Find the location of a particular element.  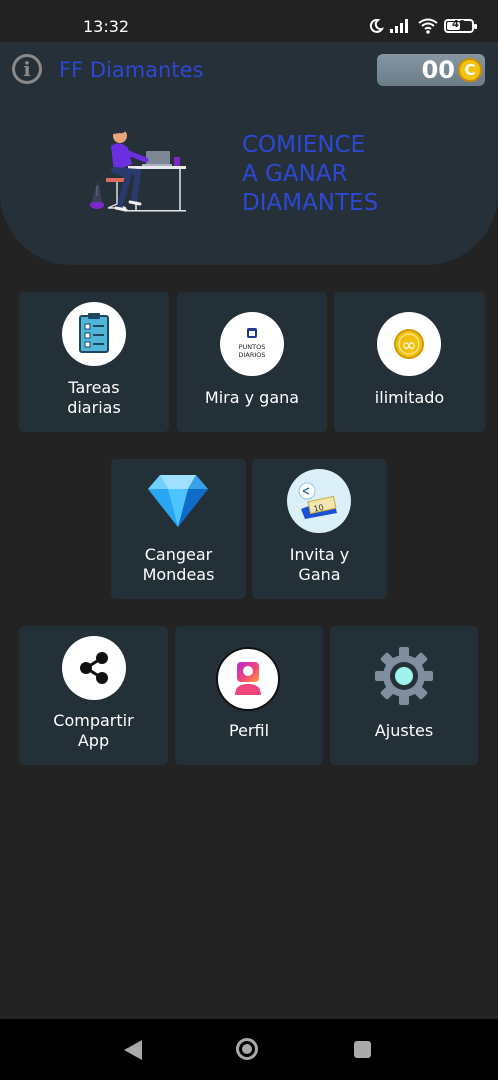

menu-card-label: Invita y Gana is located at coordinates (319, 564).